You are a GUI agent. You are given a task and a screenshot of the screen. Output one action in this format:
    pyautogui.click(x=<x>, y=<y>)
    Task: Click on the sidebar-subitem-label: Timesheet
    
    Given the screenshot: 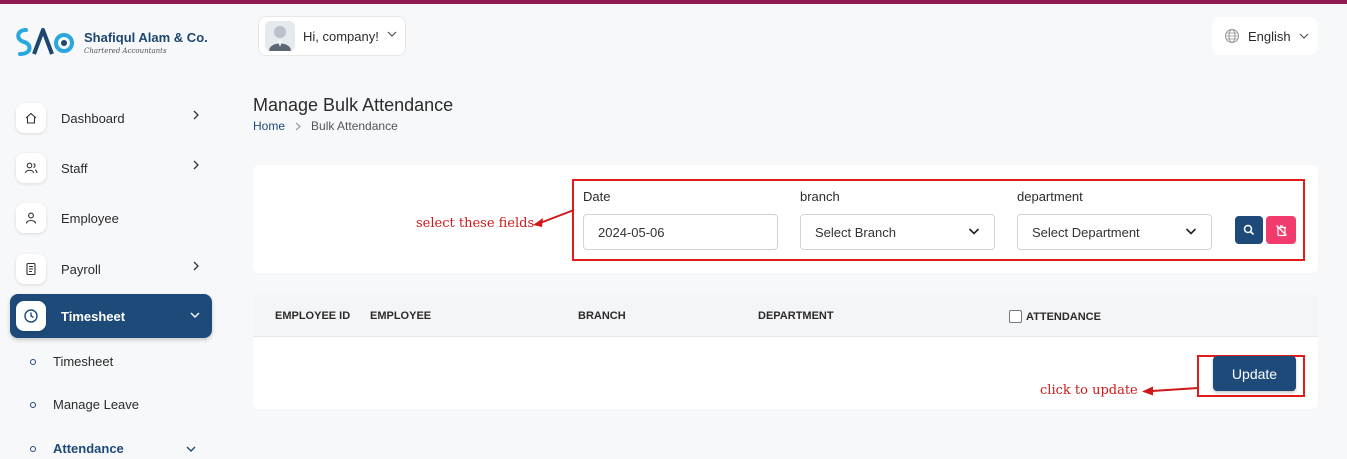 What is the action you would take?
    pyautogui.click(x=83, y=361)
    